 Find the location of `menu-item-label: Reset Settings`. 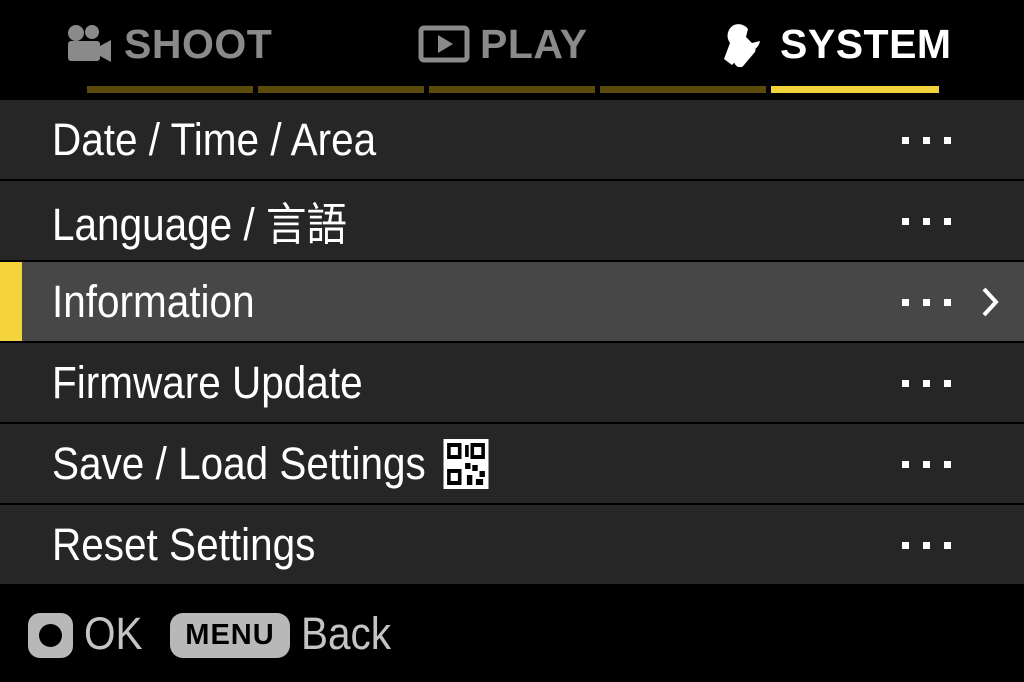

menu-item-label: Reset Settings is located at coordinates (184, 544).